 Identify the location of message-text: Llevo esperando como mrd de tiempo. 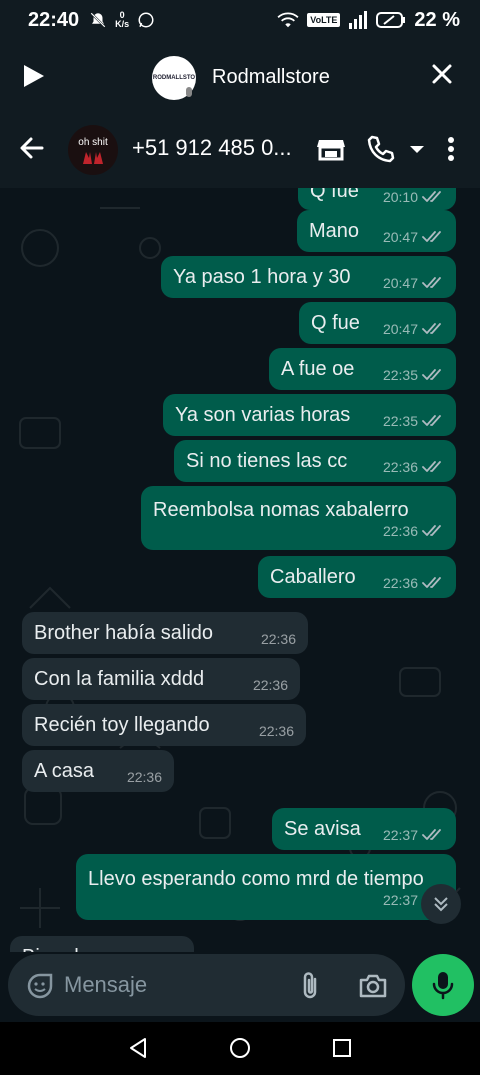
(256, 879).